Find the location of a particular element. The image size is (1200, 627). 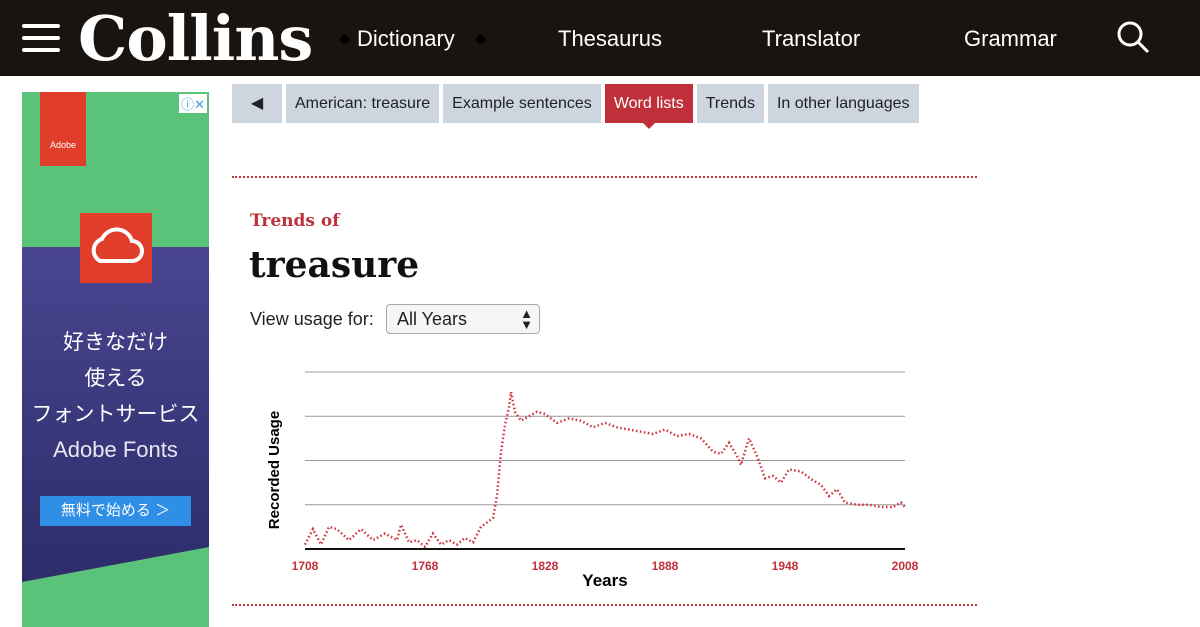

x-tick-label: 1708 is located at coordinates (305, 566).